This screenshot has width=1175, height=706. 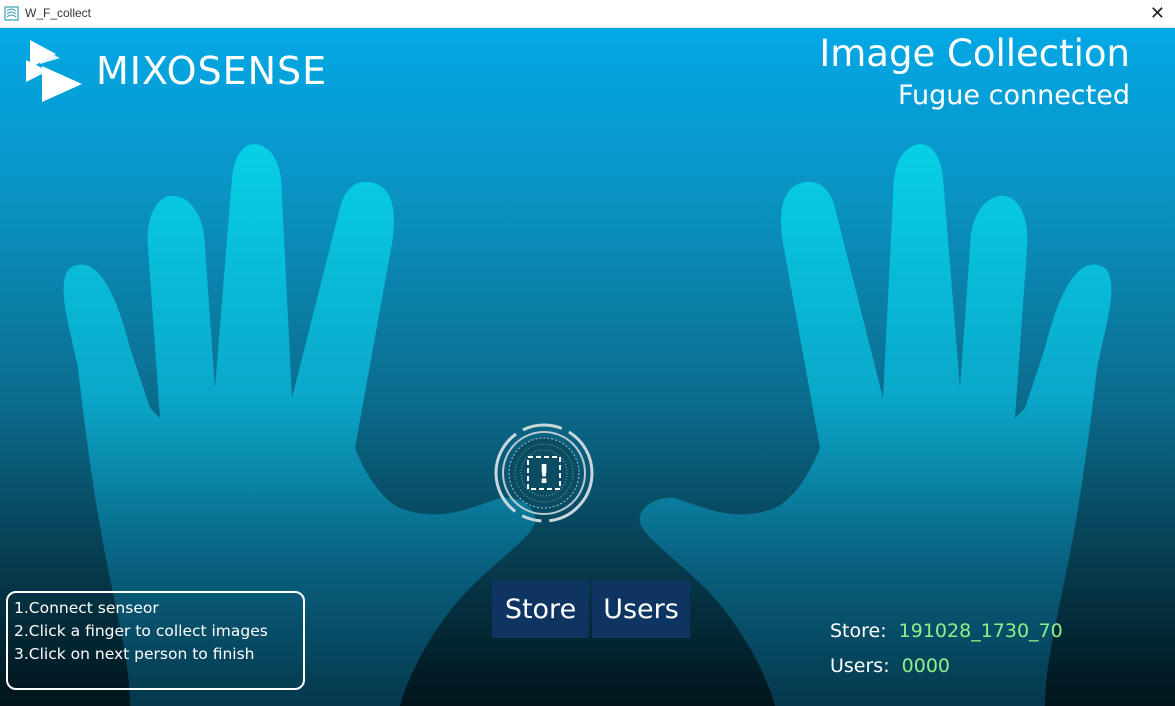 What do you see at coordinates (1157, 13) in the screenshot?
I see `close-icon: ✕` at bounding box center [1157, 13].